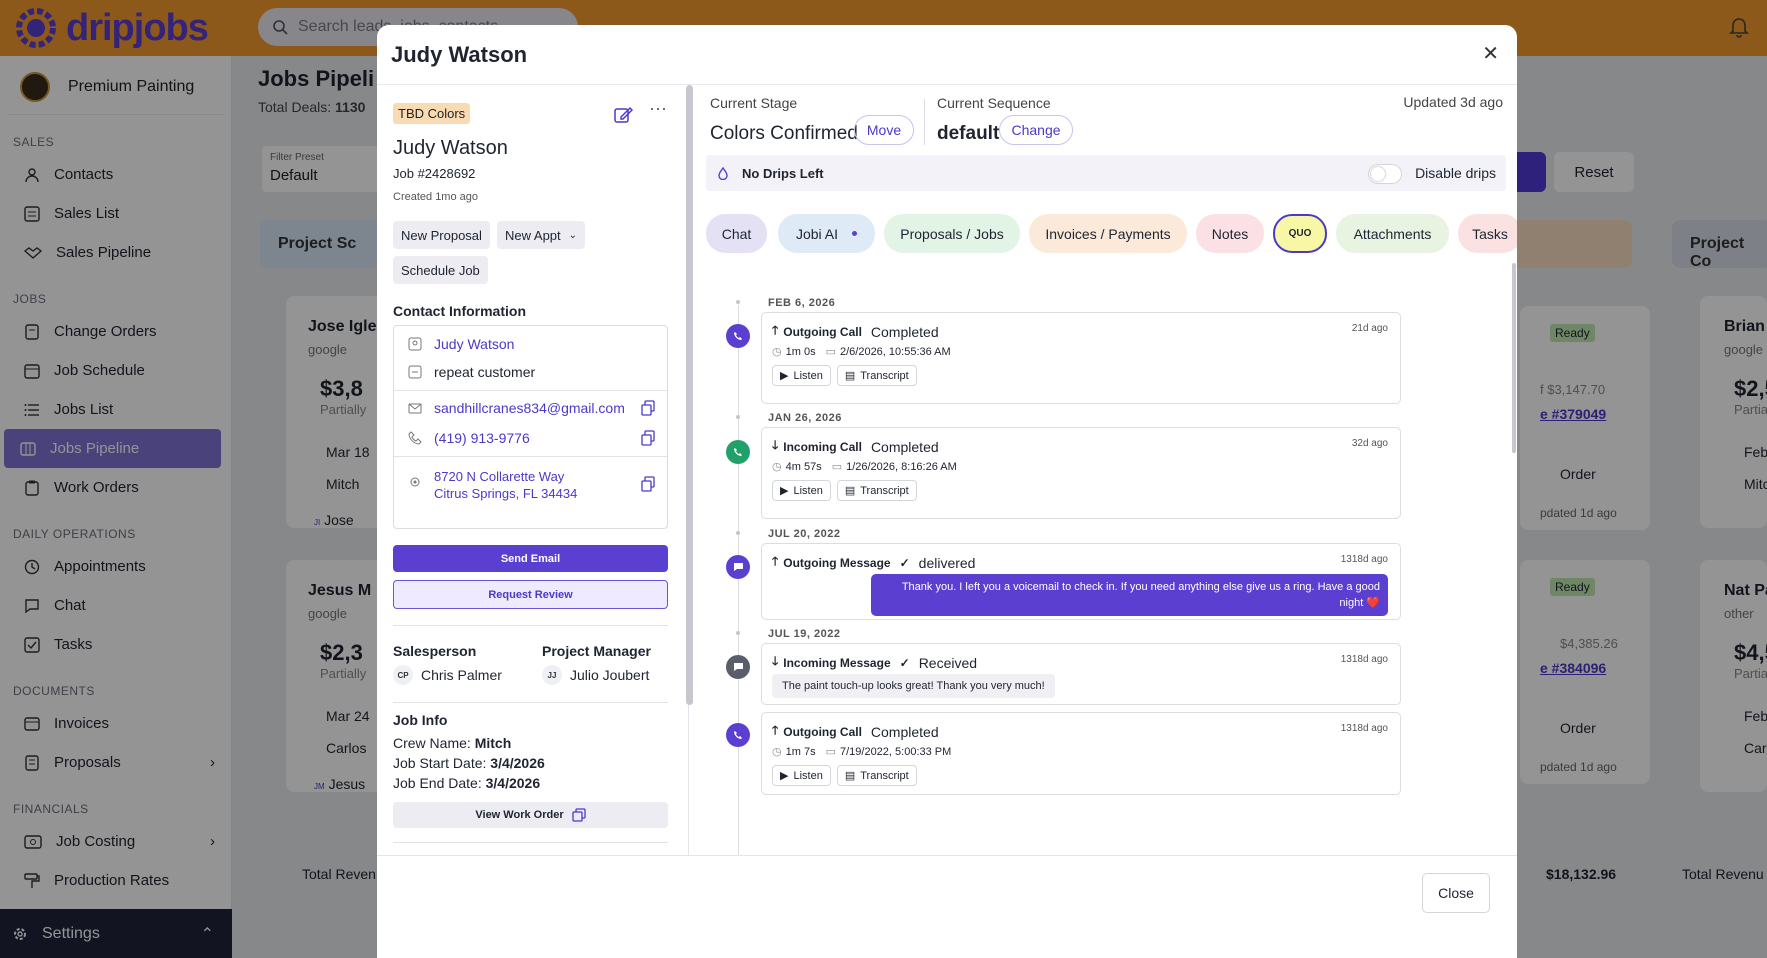  I want to click on entry-type: Incoming Message, so click(837, 662).